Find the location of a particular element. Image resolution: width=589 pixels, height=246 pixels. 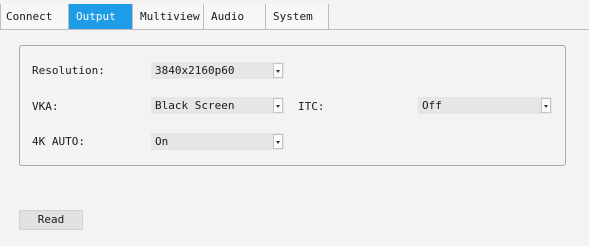

resolution-dropdown-arrow-icon is located at coordinates (278, 70).